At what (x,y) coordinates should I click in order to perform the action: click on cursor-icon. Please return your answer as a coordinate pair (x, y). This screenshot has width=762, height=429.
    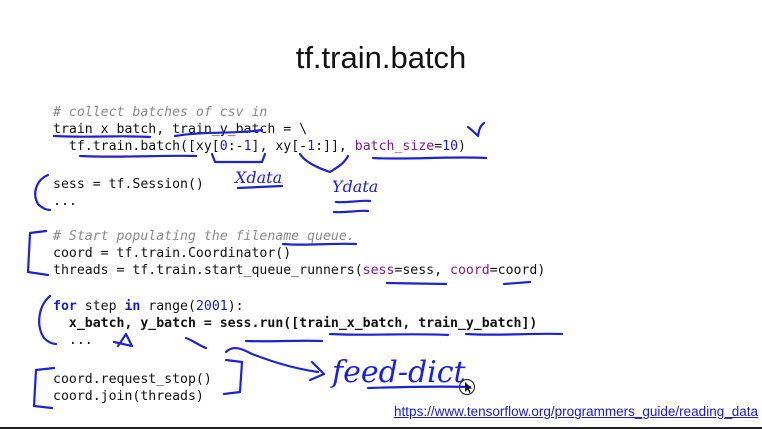
    Looking at the image, I should click on (467, 387).